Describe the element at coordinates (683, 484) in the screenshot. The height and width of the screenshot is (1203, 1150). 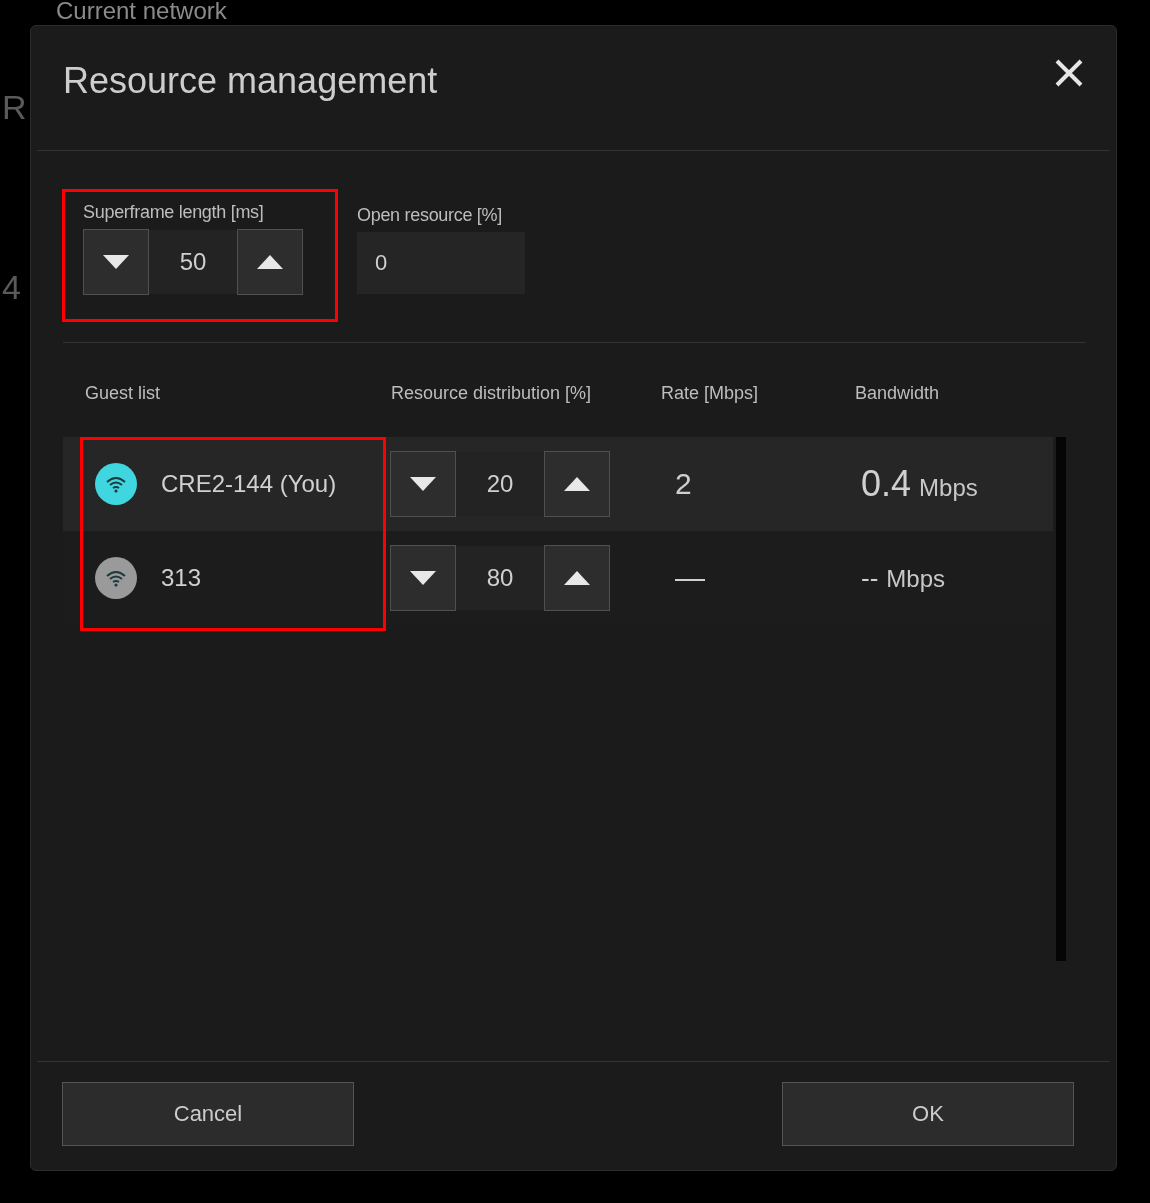
I see `rate-value: 2` at that location.